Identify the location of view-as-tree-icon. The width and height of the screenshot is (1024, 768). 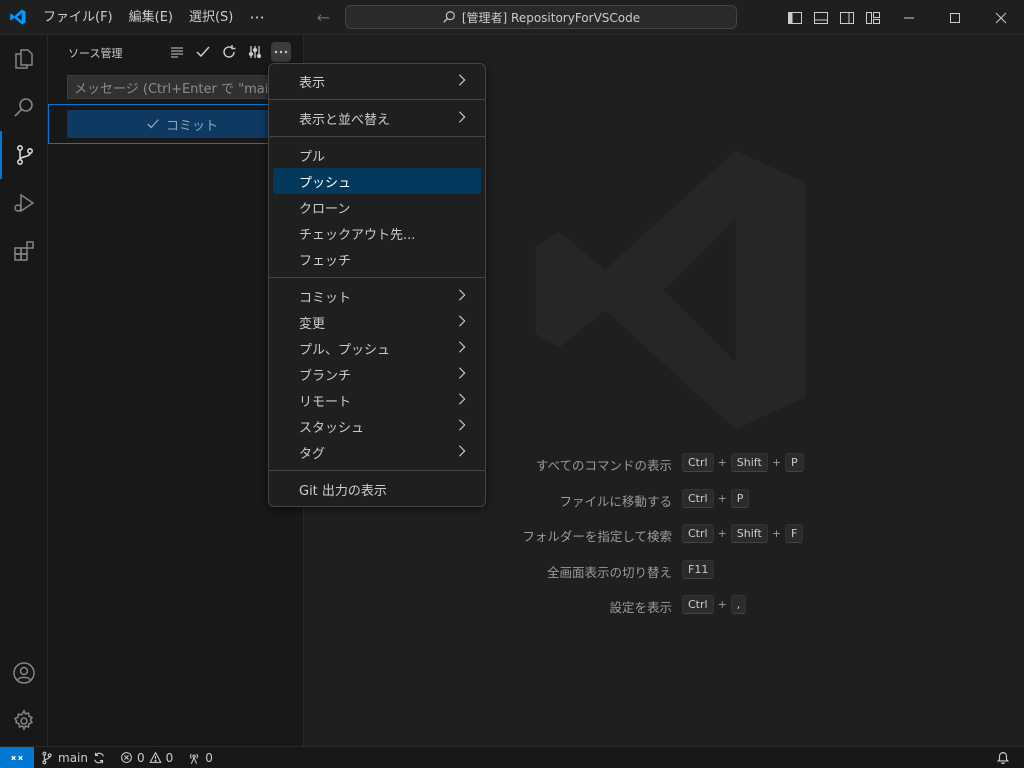
(177, 52).